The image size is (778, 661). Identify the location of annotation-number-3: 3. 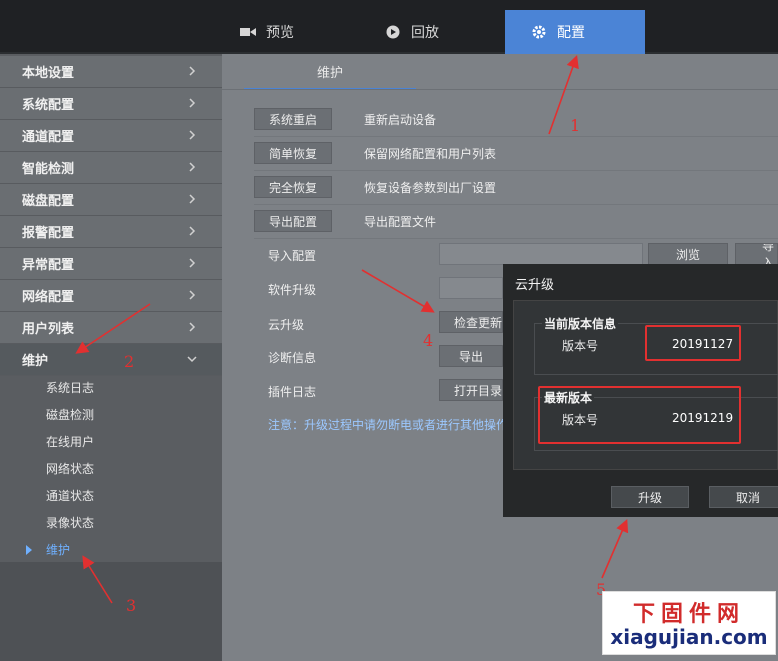
(131, 605).